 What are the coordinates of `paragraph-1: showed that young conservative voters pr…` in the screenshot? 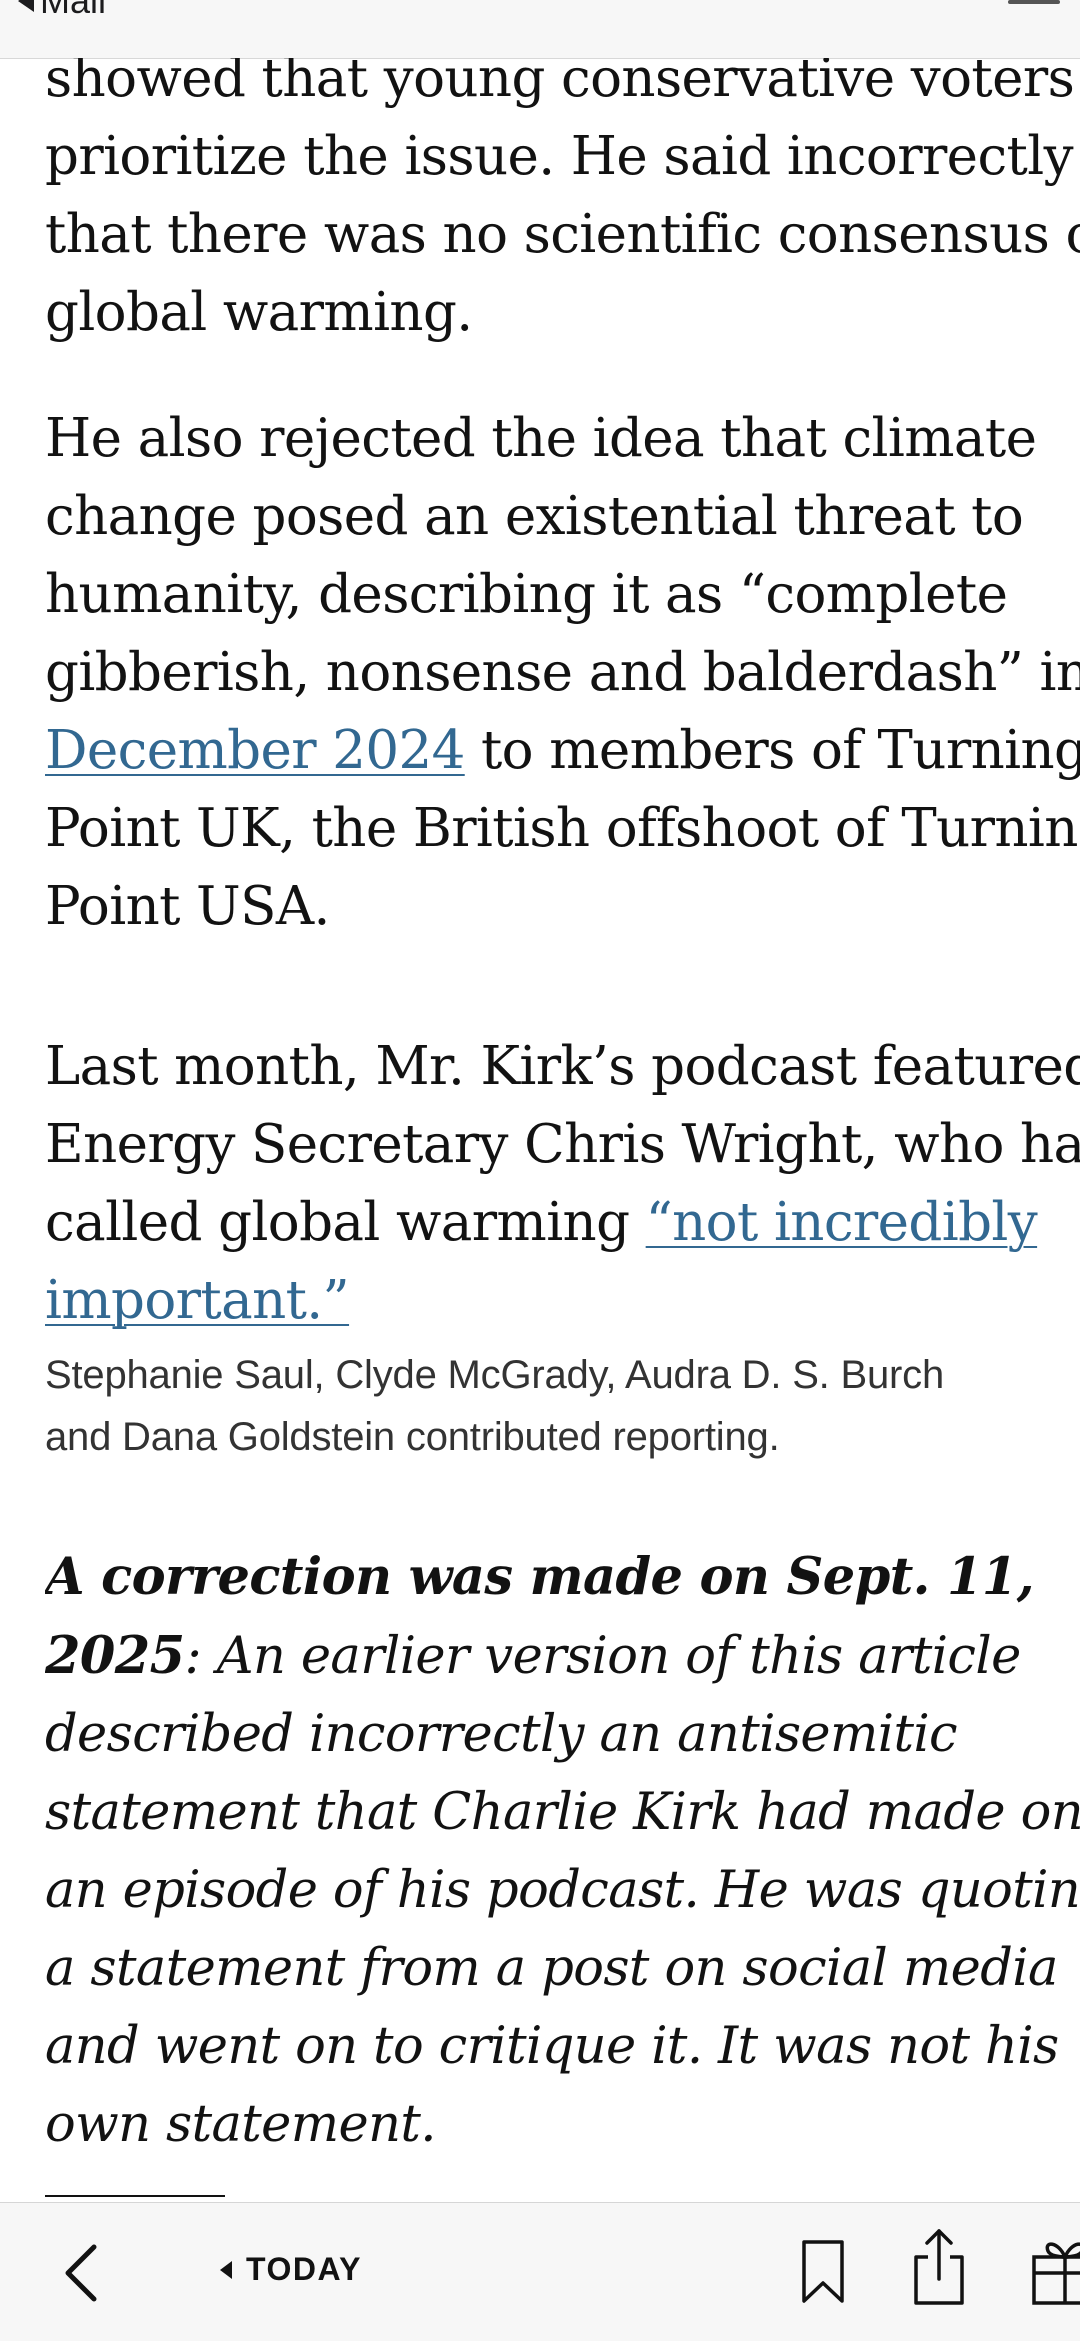 It's located at (562, 205).